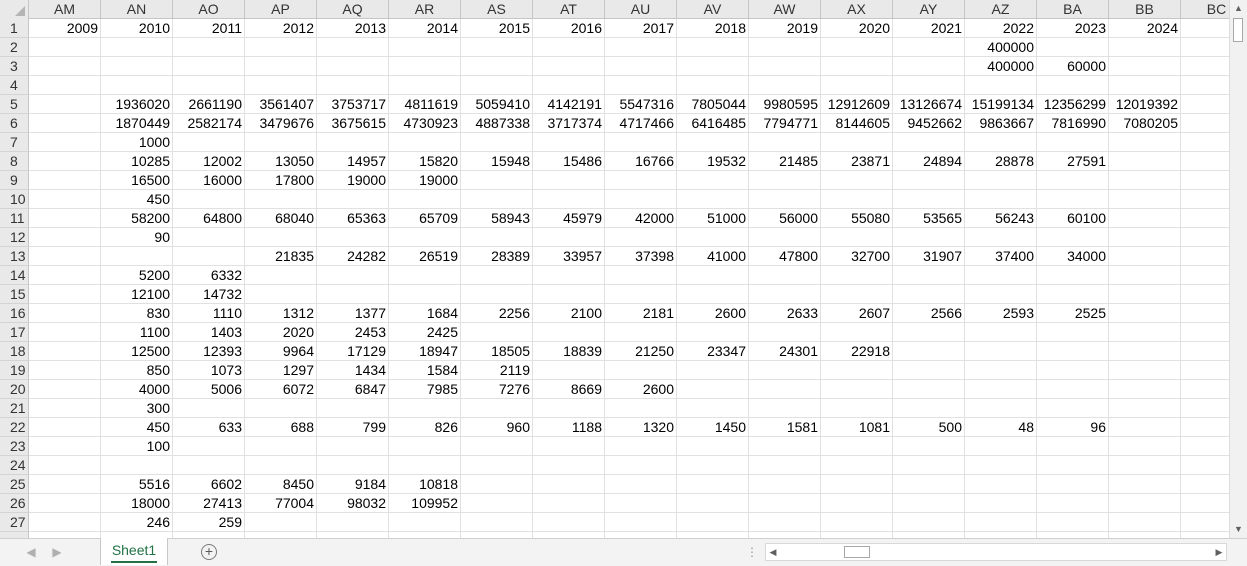 This screenshot has width=1247, height=566. Describe the element at coordinates (497, 104) in the screenshot. I see `cell-as5: 5059410` at that location.